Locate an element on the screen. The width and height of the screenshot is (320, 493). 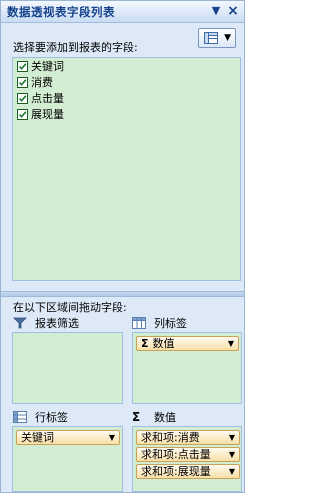
values-drop-area: 求和项:消费 ▼ 求和项:点击量 ▼ 求和项:展现量 ▼ is located at coordinates (187, 459).